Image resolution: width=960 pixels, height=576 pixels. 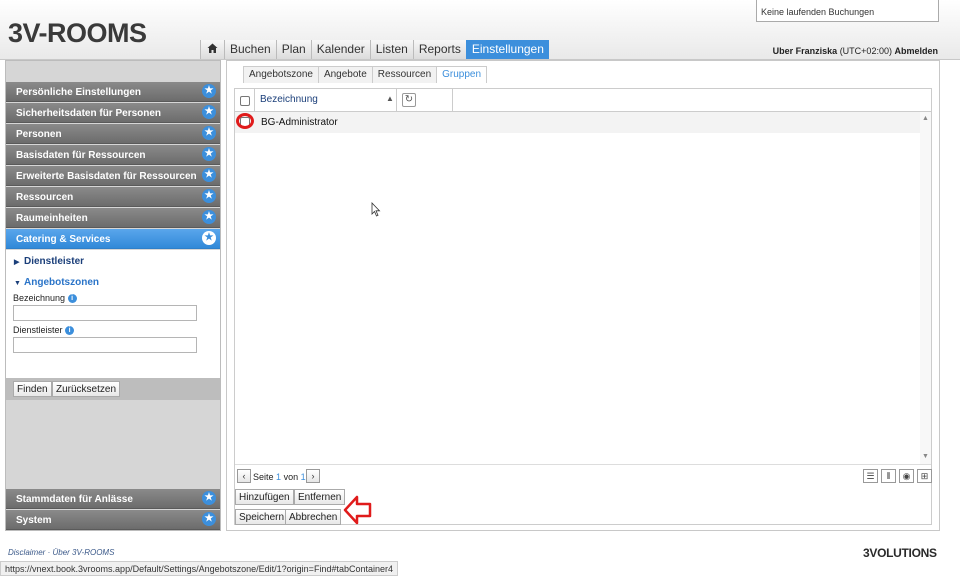 I want to click on grid-header: Bezeichnung ▲ ↻, so click(x=583, y=100).